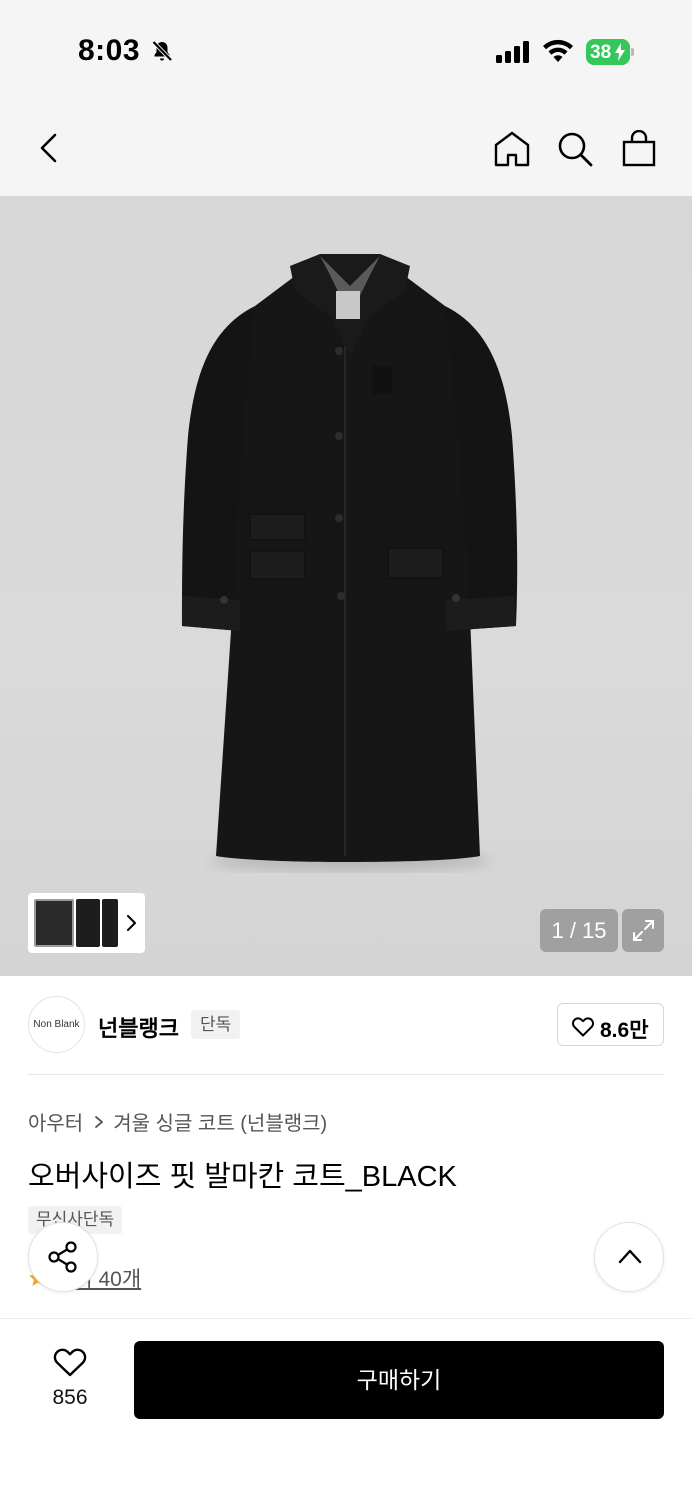 This screenshot has width=692, height=1500. I want to click on breadcrumb: 아우터 겨울 싱글 코트 (넌블랭크), so click(177, 1121).